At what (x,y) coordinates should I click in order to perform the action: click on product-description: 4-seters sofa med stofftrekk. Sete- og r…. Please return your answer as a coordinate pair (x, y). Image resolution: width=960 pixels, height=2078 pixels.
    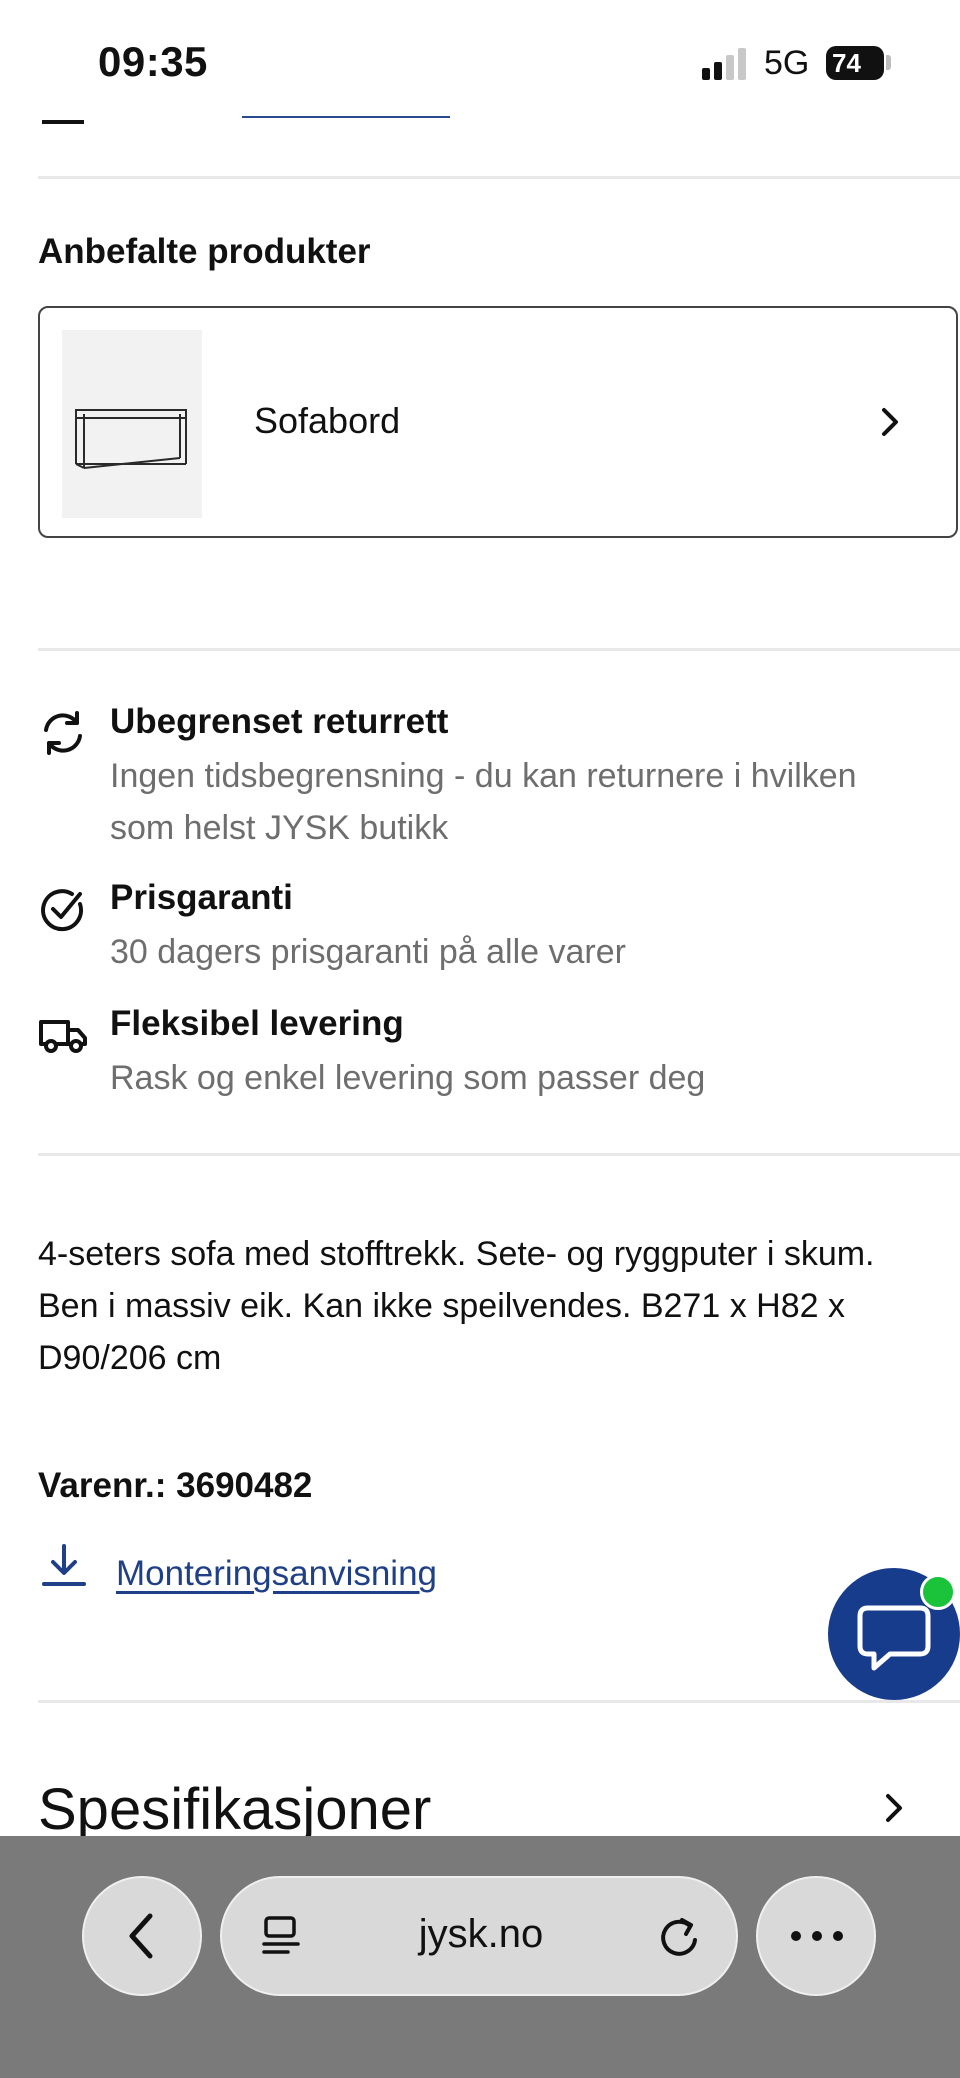
    Looking at the image, I should click on (456, 1306).